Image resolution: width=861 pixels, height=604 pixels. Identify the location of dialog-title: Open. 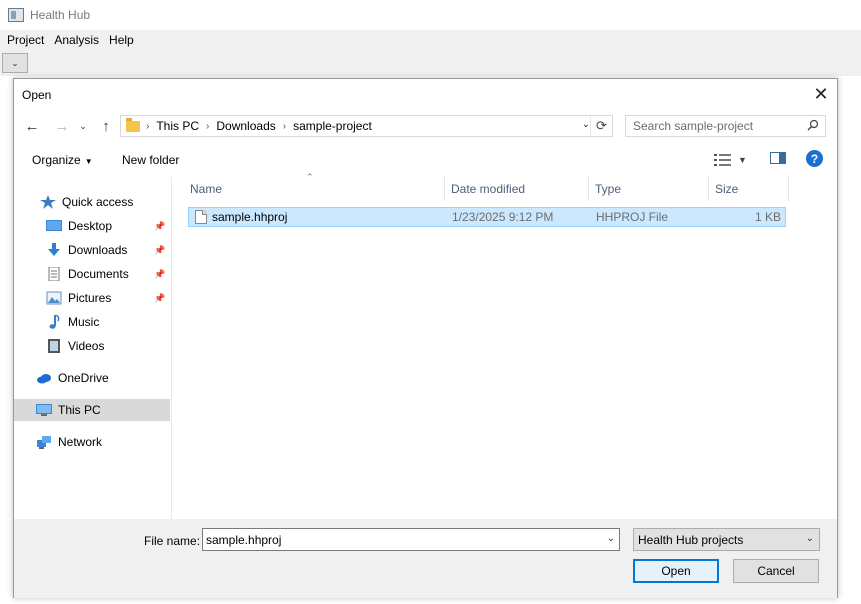
(37, 95).